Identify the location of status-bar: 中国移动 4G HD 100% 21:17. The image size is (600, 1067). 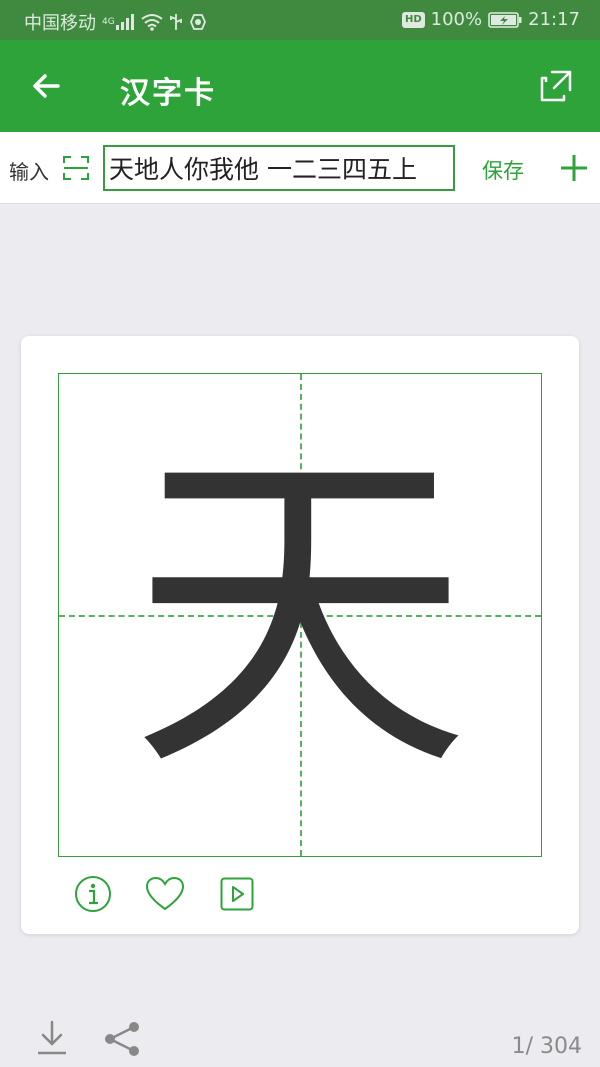
(300, 20).